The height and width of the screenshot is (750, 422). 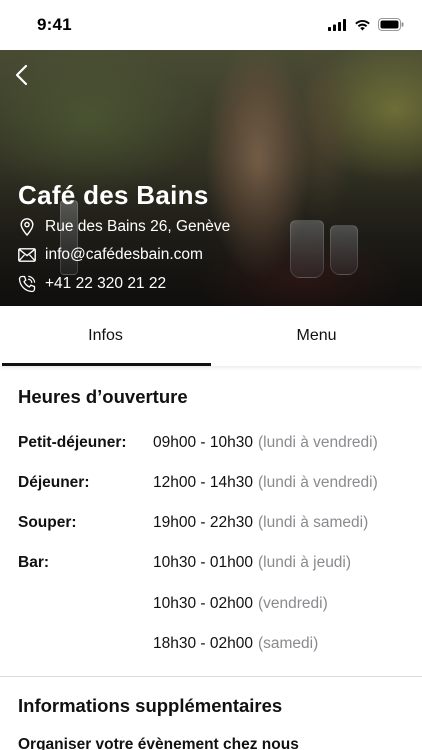 What do you see at coordinates (106, 283) in the screenshot?
I see `phone-text: +41 22 320 21 22` at bounding box center [106, 283].